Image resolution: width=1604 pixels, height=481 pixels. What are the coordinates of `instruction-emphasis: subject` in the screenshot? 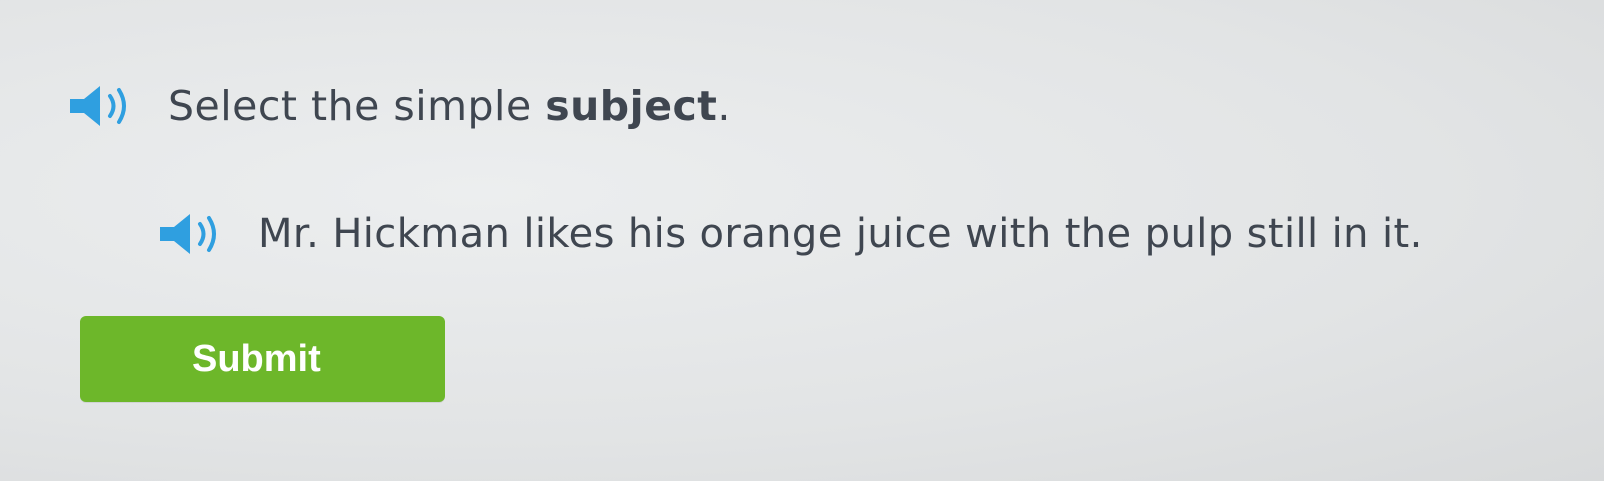 It's located at (631, 106).